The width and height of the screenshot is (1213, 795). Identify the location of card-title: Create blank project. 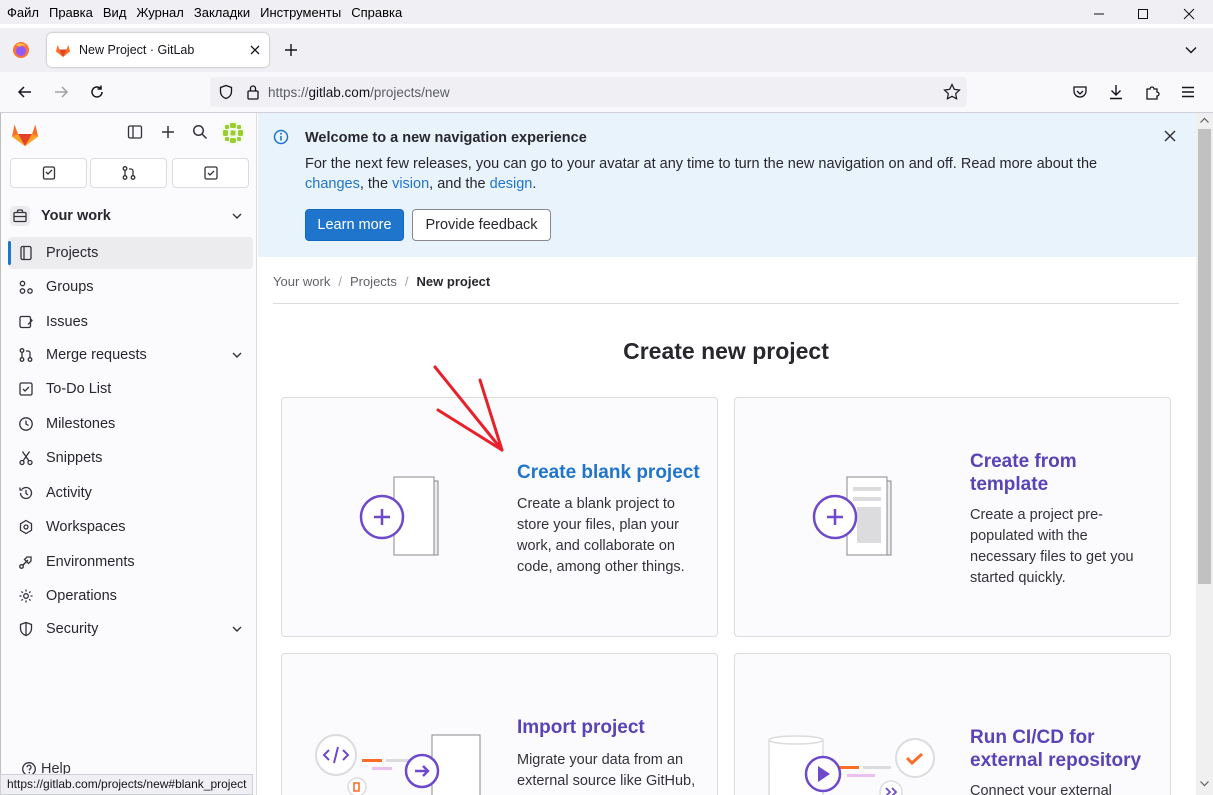
(612, 472).